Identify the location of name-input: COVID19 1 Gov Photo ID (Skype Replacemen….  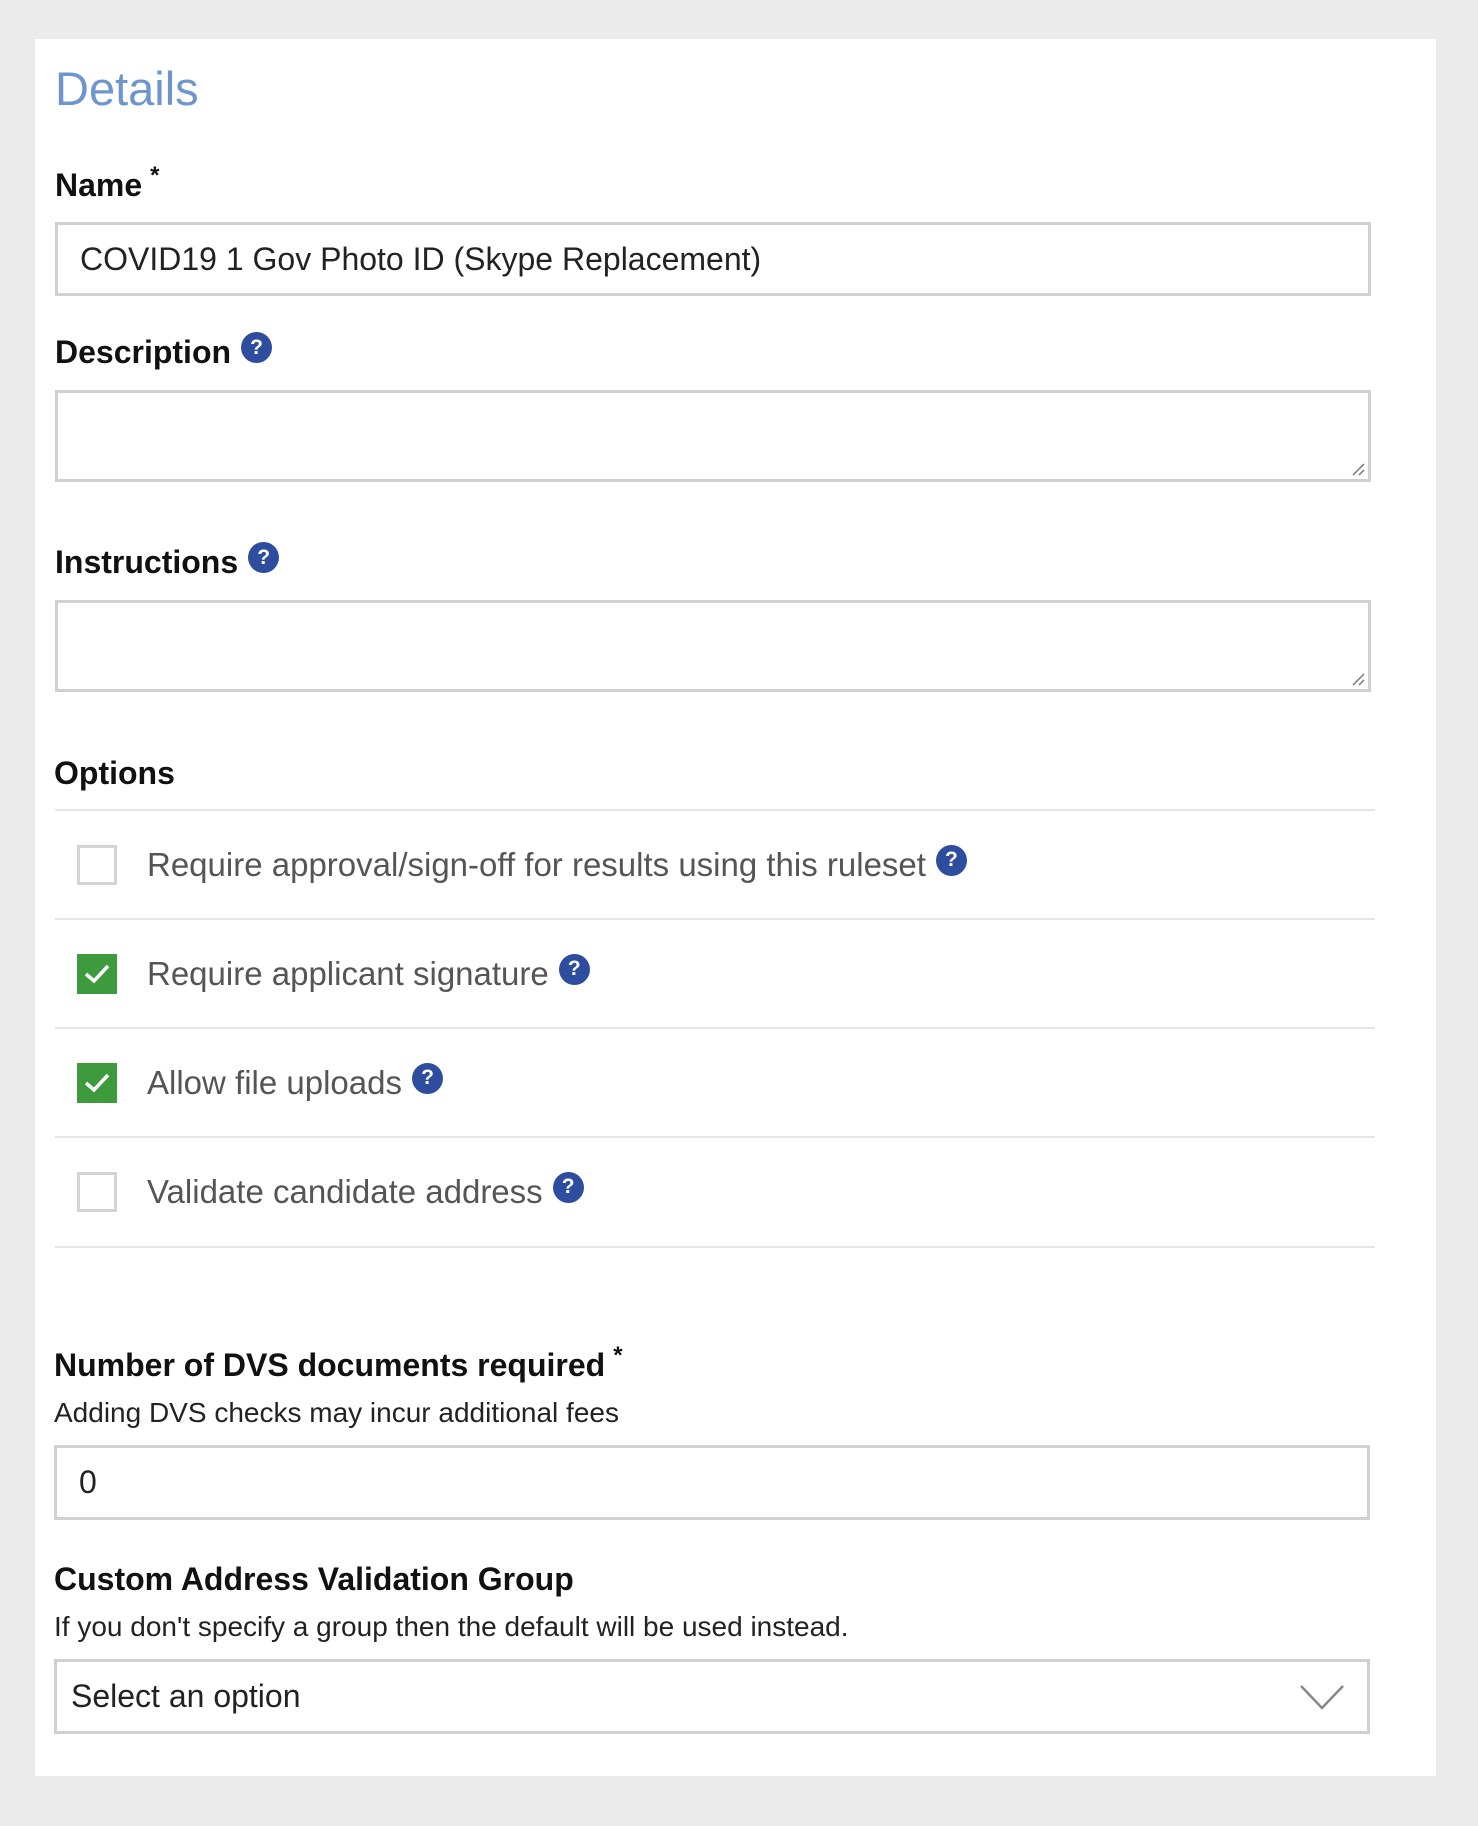
(713, 259).